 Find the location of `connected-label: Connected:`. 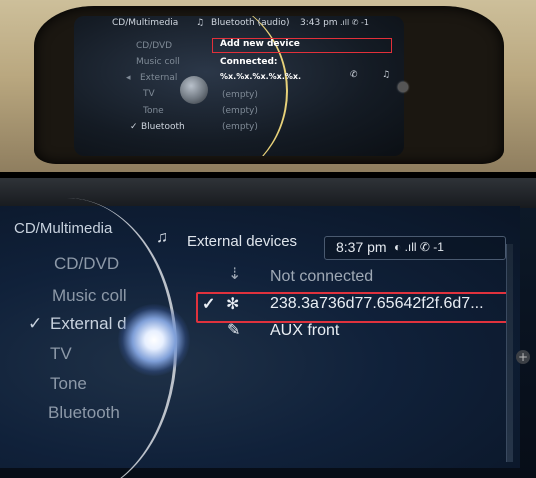

connected-label: Connected: is located at coordinates (249, 62).